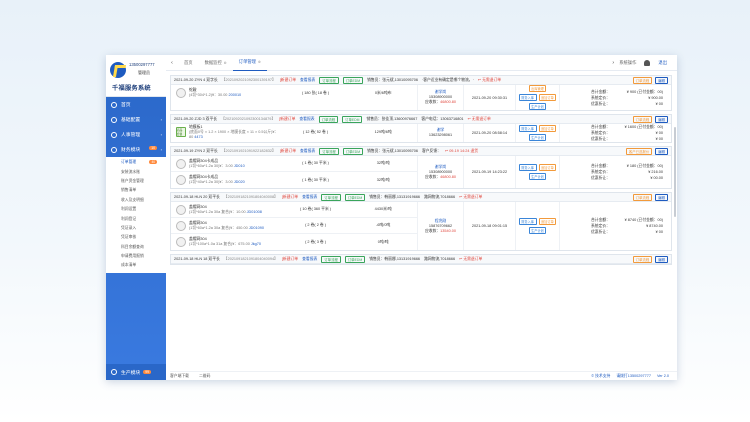  I want to click on item-link: Jkg70, so click(256, 244).